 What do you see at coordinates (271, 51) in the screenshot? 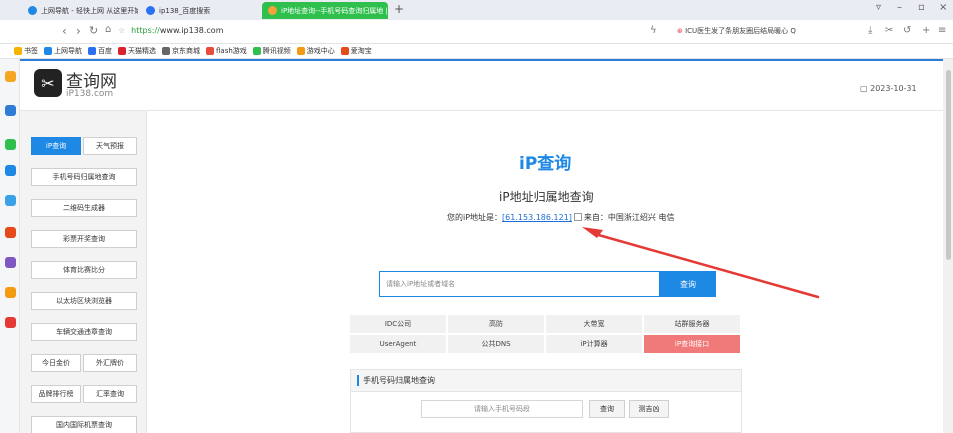
I see `bookmark-video: 腾讯视频` at bounding box center [271, 51].